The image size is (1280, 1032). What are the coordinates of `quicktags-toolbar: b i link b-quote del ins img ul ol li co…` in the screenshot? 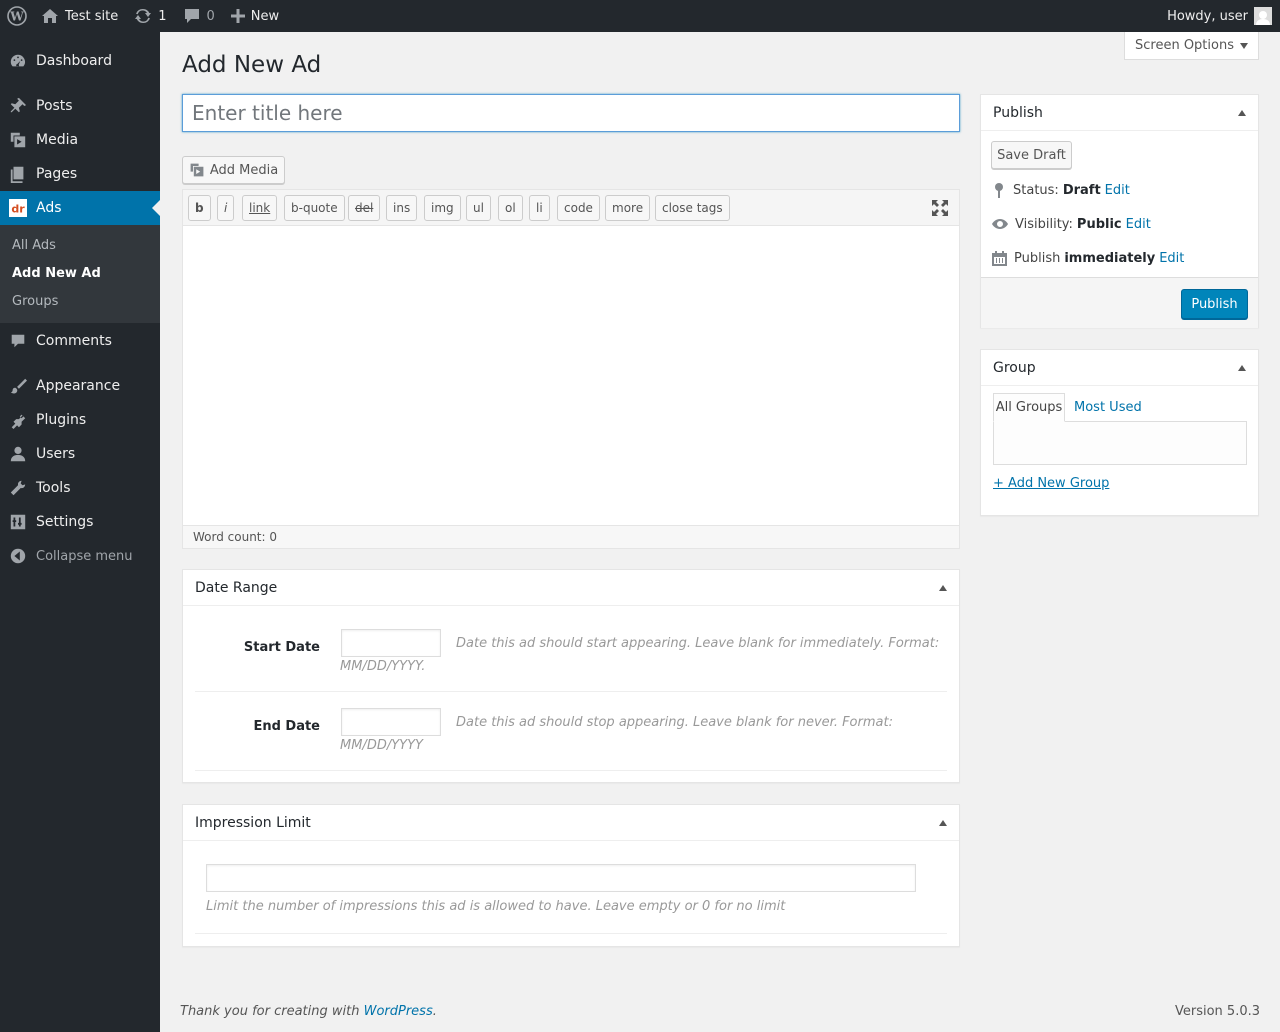 It's located at (571, 208).